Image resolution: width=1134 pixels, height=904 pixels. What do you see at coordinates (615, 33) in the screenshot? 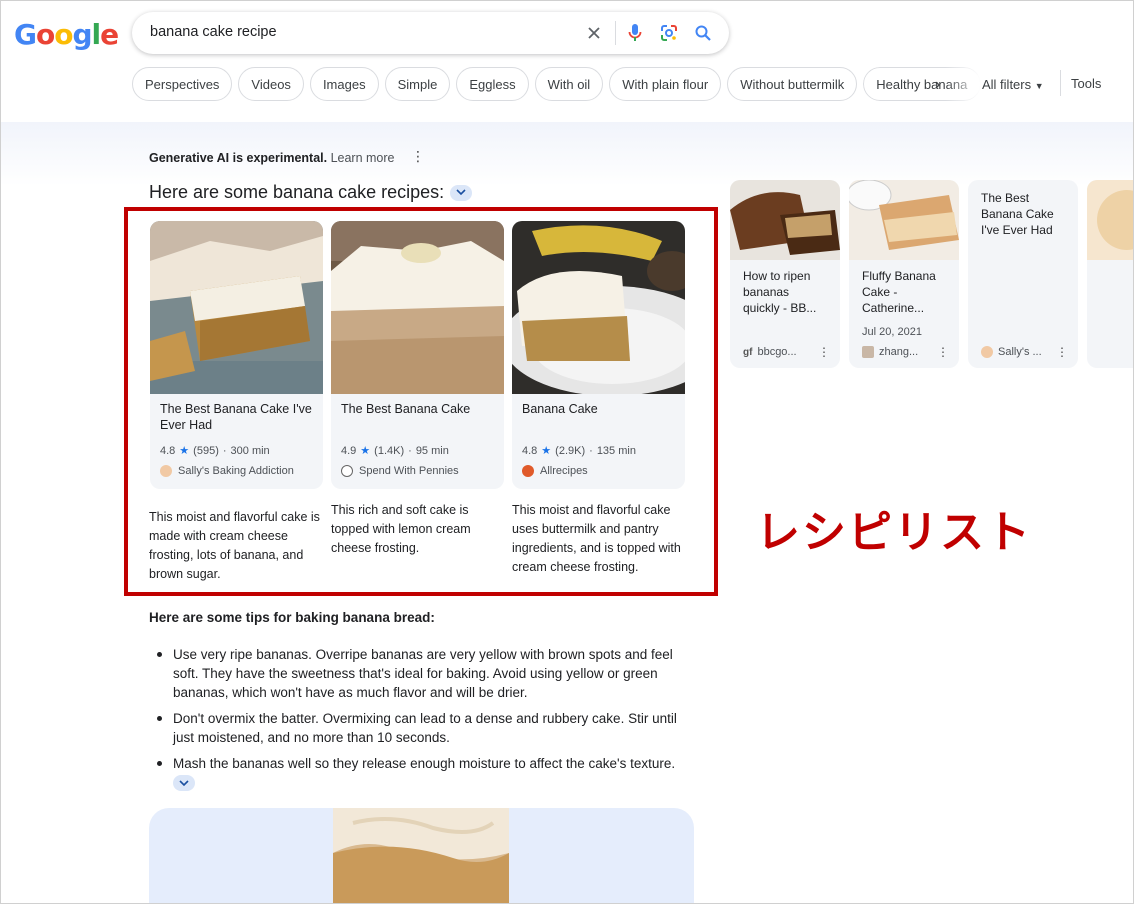
I see `search-divider` at bounding box center [615, 33].